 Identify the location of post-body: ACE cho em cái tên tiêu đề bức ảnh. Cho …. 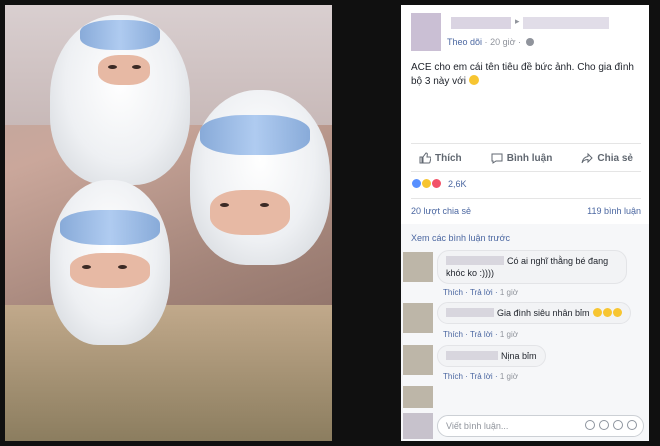
(522, 74).